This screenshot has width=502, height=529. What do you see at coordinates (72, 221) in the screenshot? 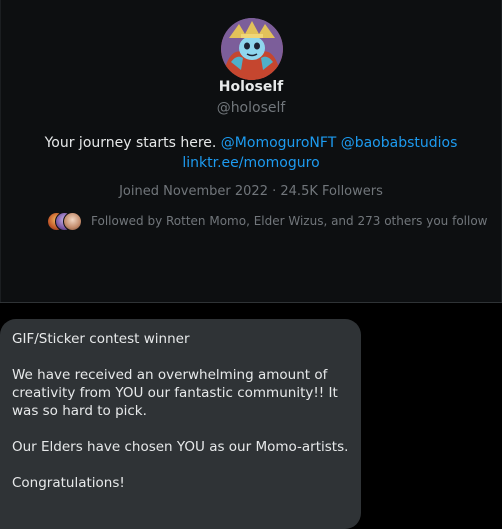
I see `follower-avatar` at bounding box center [72, 221].